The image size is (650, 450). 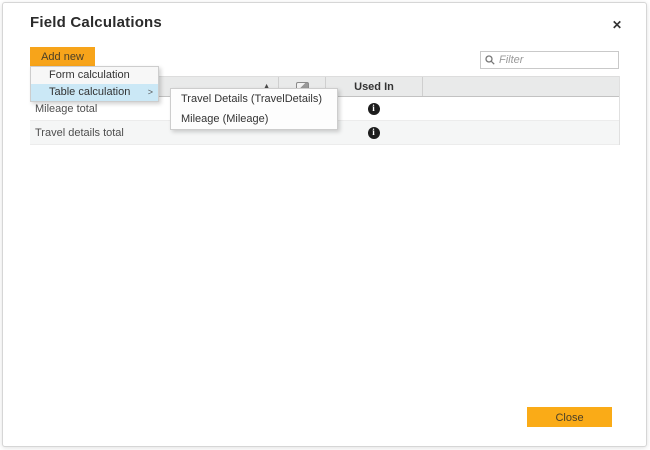 I want to click on close-icon: ✕, so click(x=617, y=25).